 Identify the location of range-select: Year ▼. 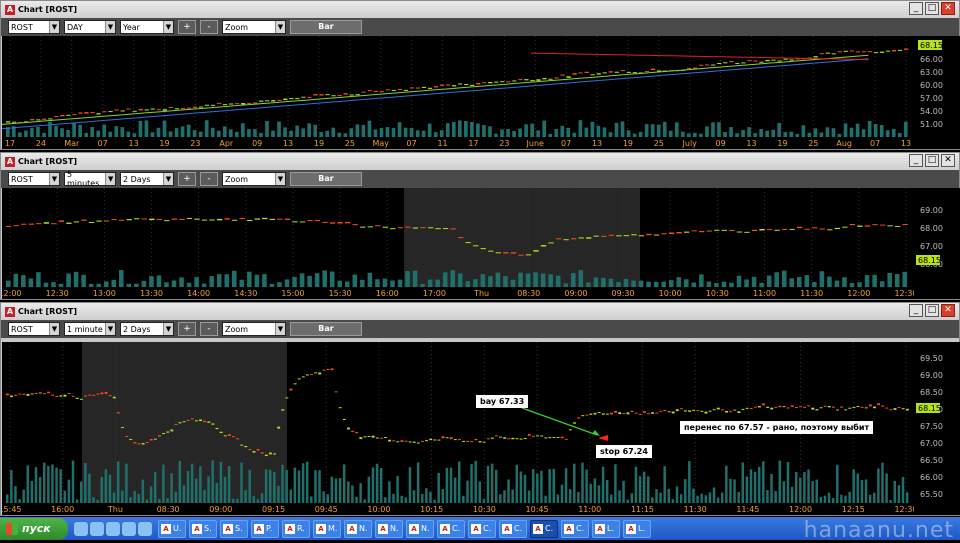
(147, 27).